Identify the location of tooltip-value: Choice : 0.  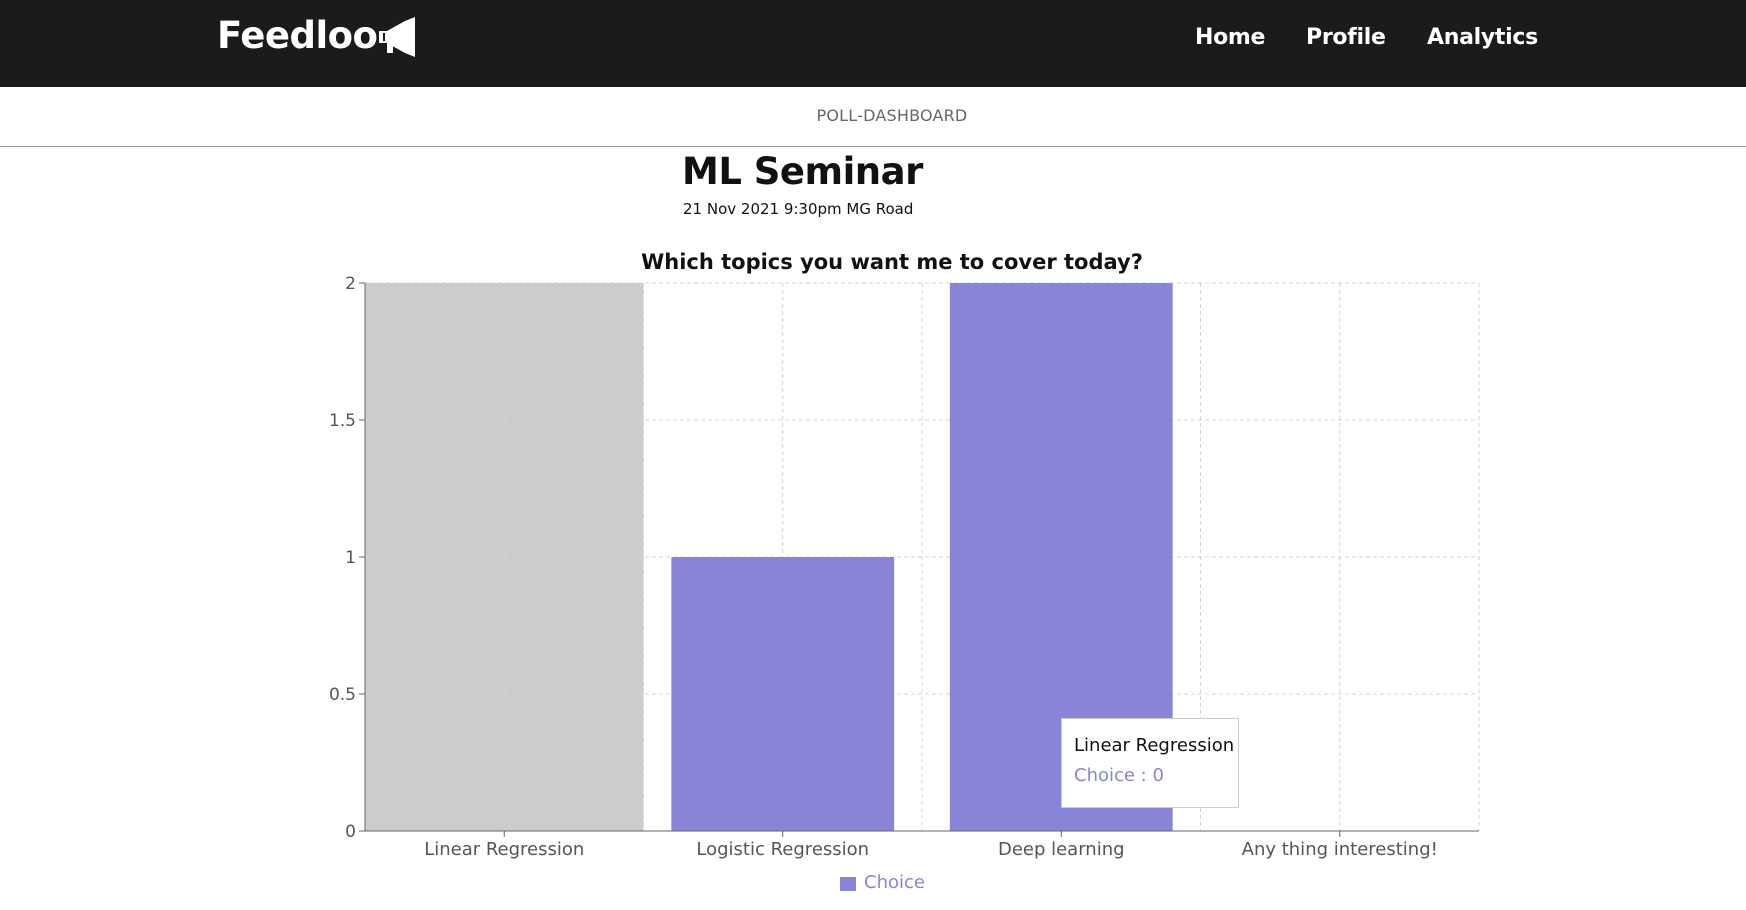
(1119, 775).